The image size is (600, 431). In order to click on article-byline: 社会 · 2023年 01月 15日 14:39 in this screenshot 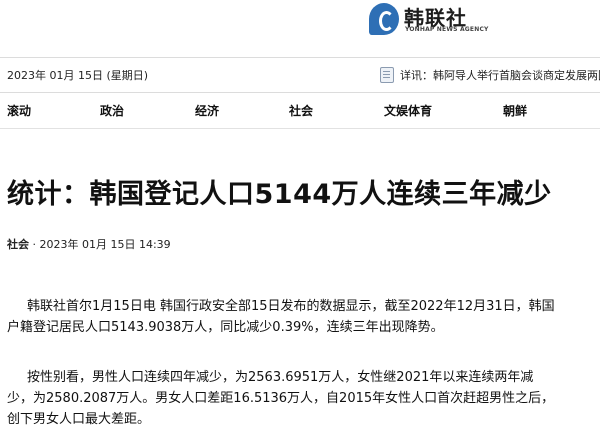, I will do `click(89, 244)`.